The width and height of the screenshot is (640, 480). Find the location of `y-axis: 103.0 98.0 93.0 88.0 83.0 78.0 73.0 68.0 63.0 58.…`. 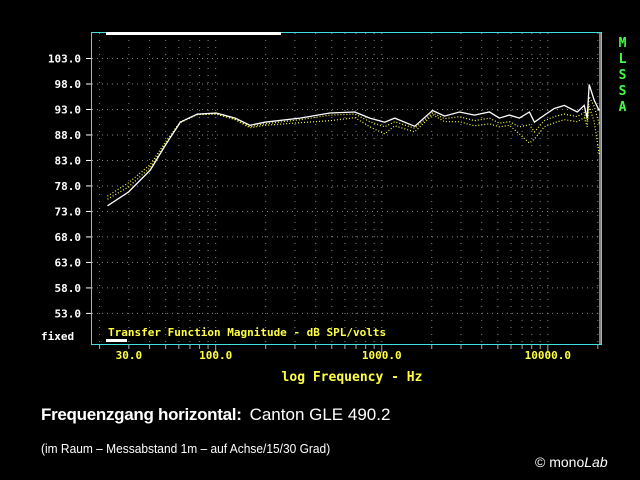

y-axis: 103.0 98.0 93.0 88.0 83.0 78.0 73.0 68.0 63.0 58.… is located at coordinates (69, 186).